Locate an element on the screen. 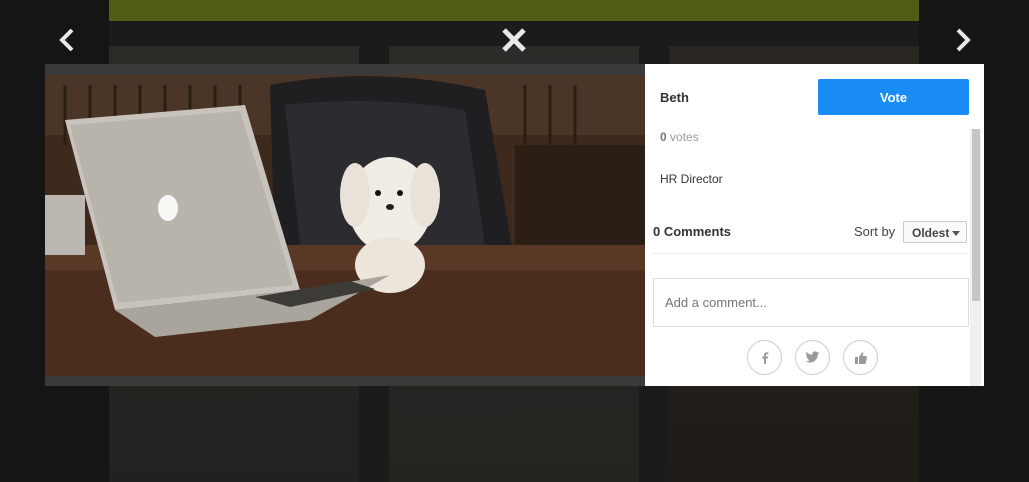 This screenshot has height=482, width=1029. vote-count: 0 votes is located at coordinates (679, 137).